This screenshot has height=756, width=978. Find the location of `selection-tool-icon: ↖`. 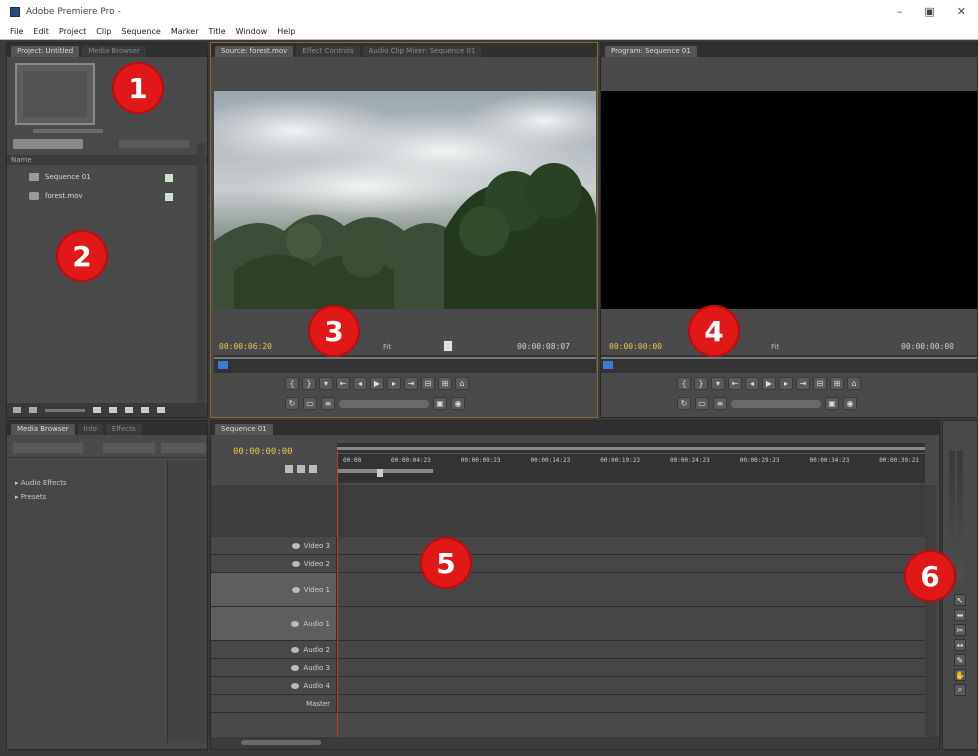

selection-tool-icon: ↖ is located at coordinates (960, 600).